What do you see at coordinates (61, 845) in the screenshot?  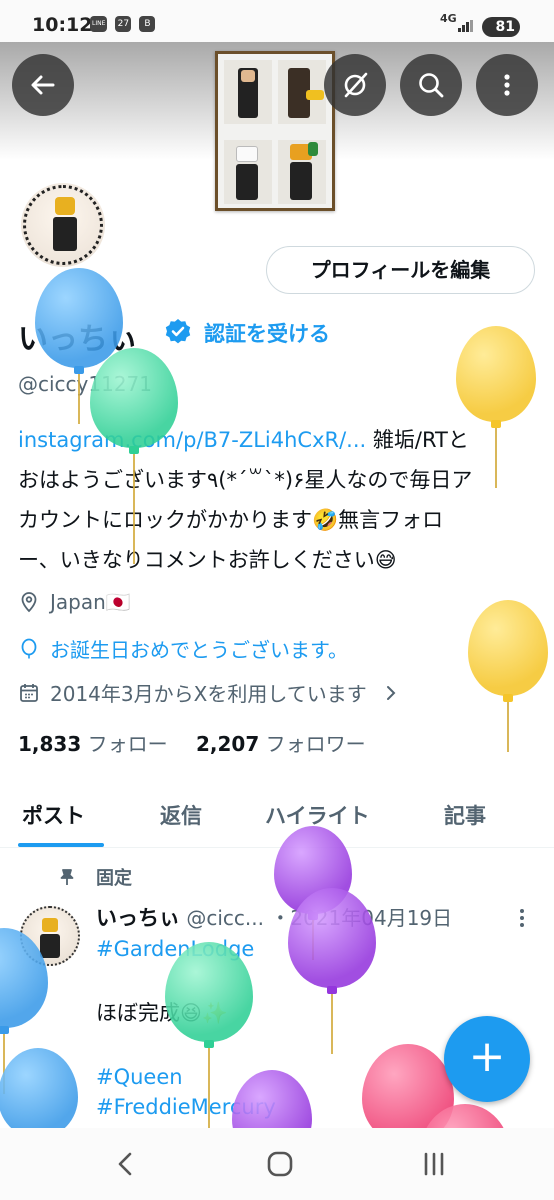 I see `active-tab-indicator` at bounding box center [61, 845].